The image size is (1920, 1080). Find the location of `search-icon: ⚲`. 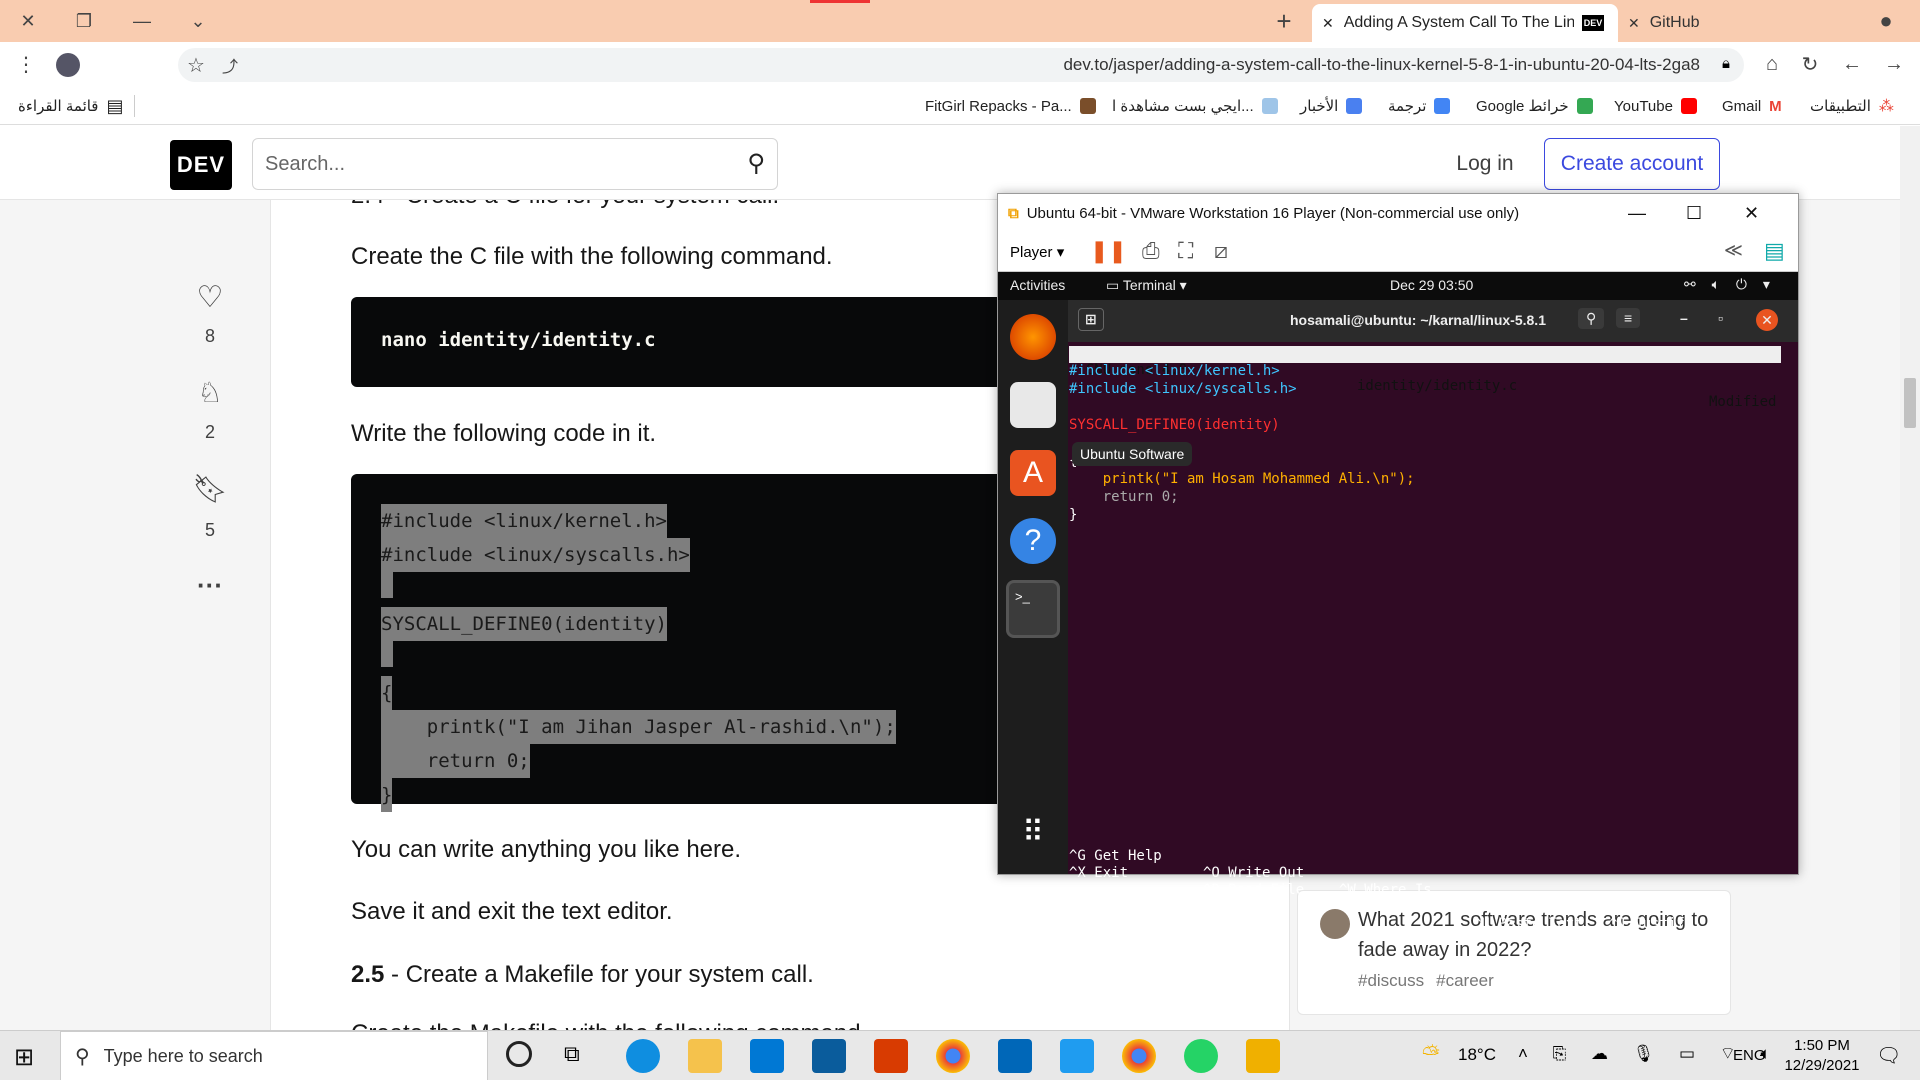

search-icon: ⚲ is located at coordinates (756, 163).